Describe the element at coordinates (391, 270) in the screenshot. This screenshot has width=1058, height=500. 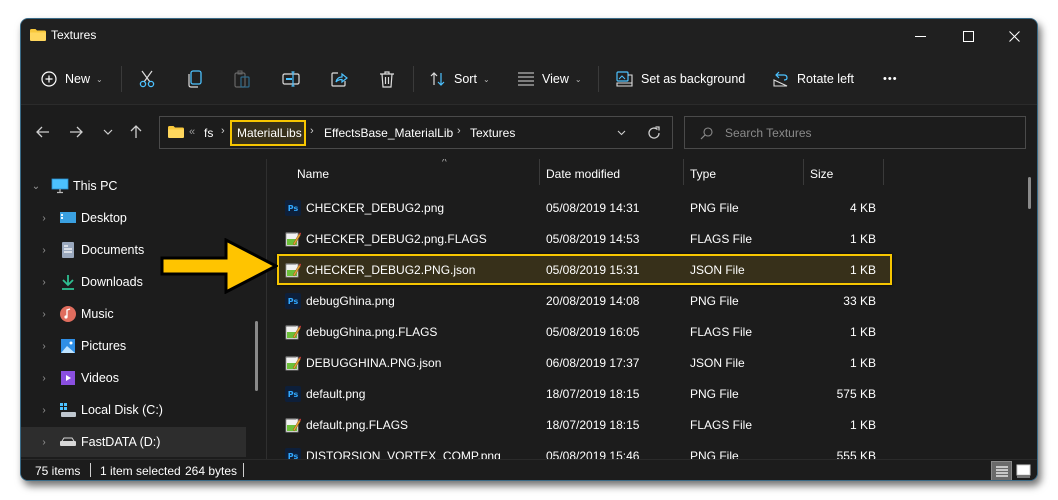
I see `file-name: CHECKER_DEBUG2.PNG.json` at that location.